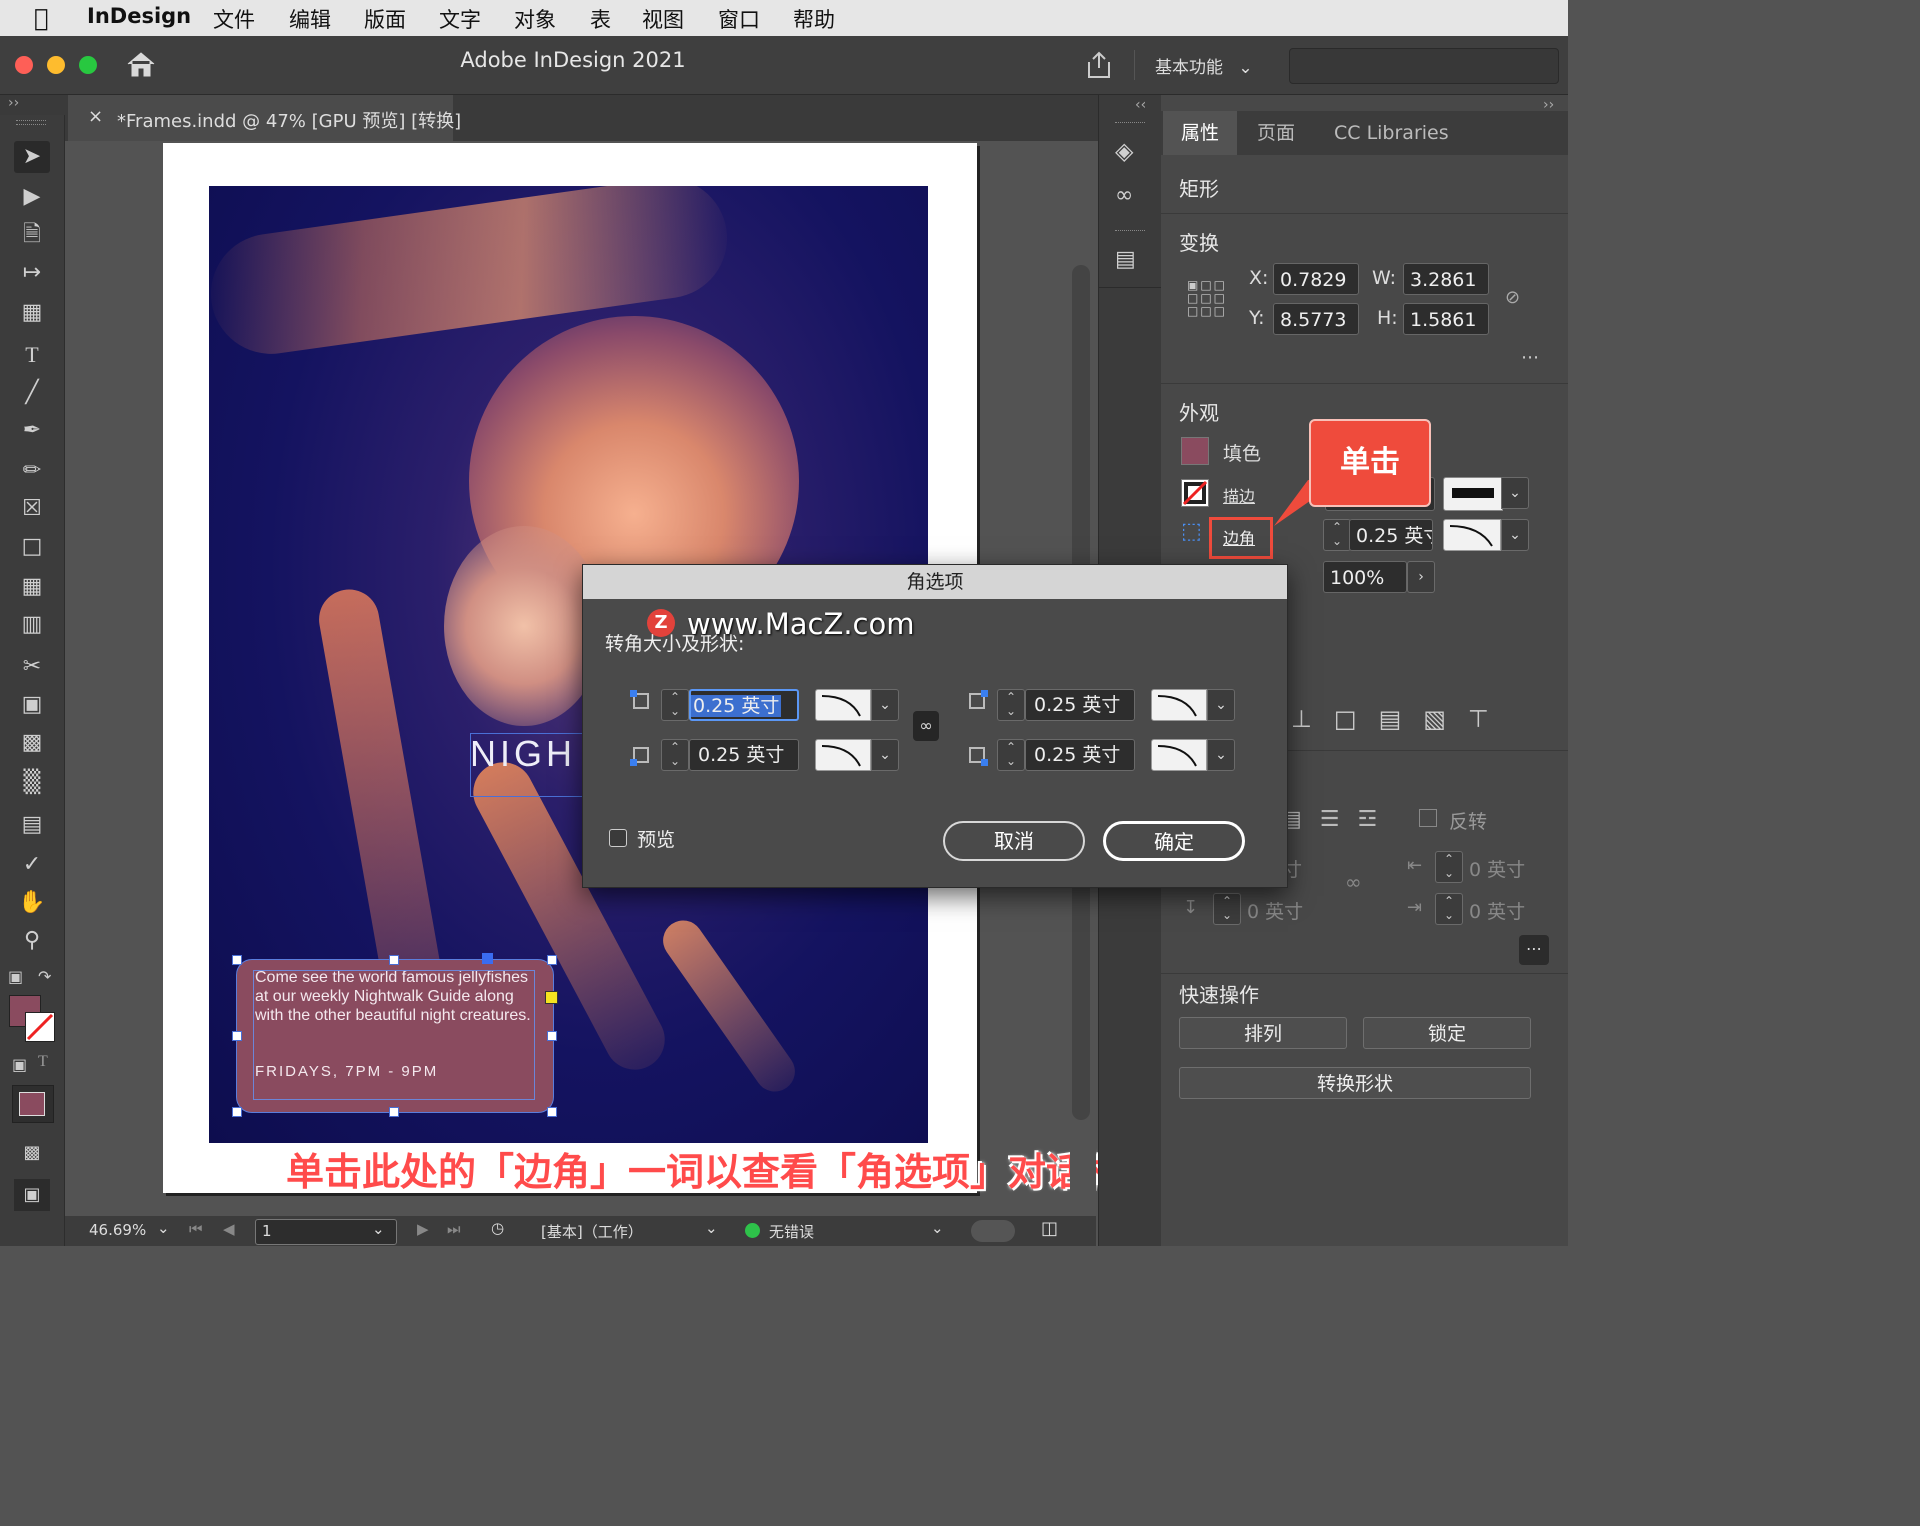 This screenshot has height=1526, width=1920. Describe the element at coordinates (1428, 818) in the screenshot. I see `invert-checkbox` at that location.